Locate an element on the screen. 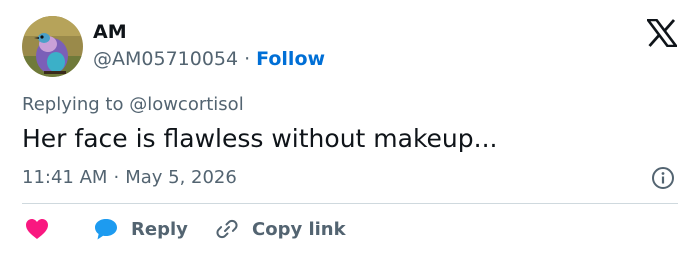 This screenshot has width=700, height=256. avatar is located at coordinates (52, 46).